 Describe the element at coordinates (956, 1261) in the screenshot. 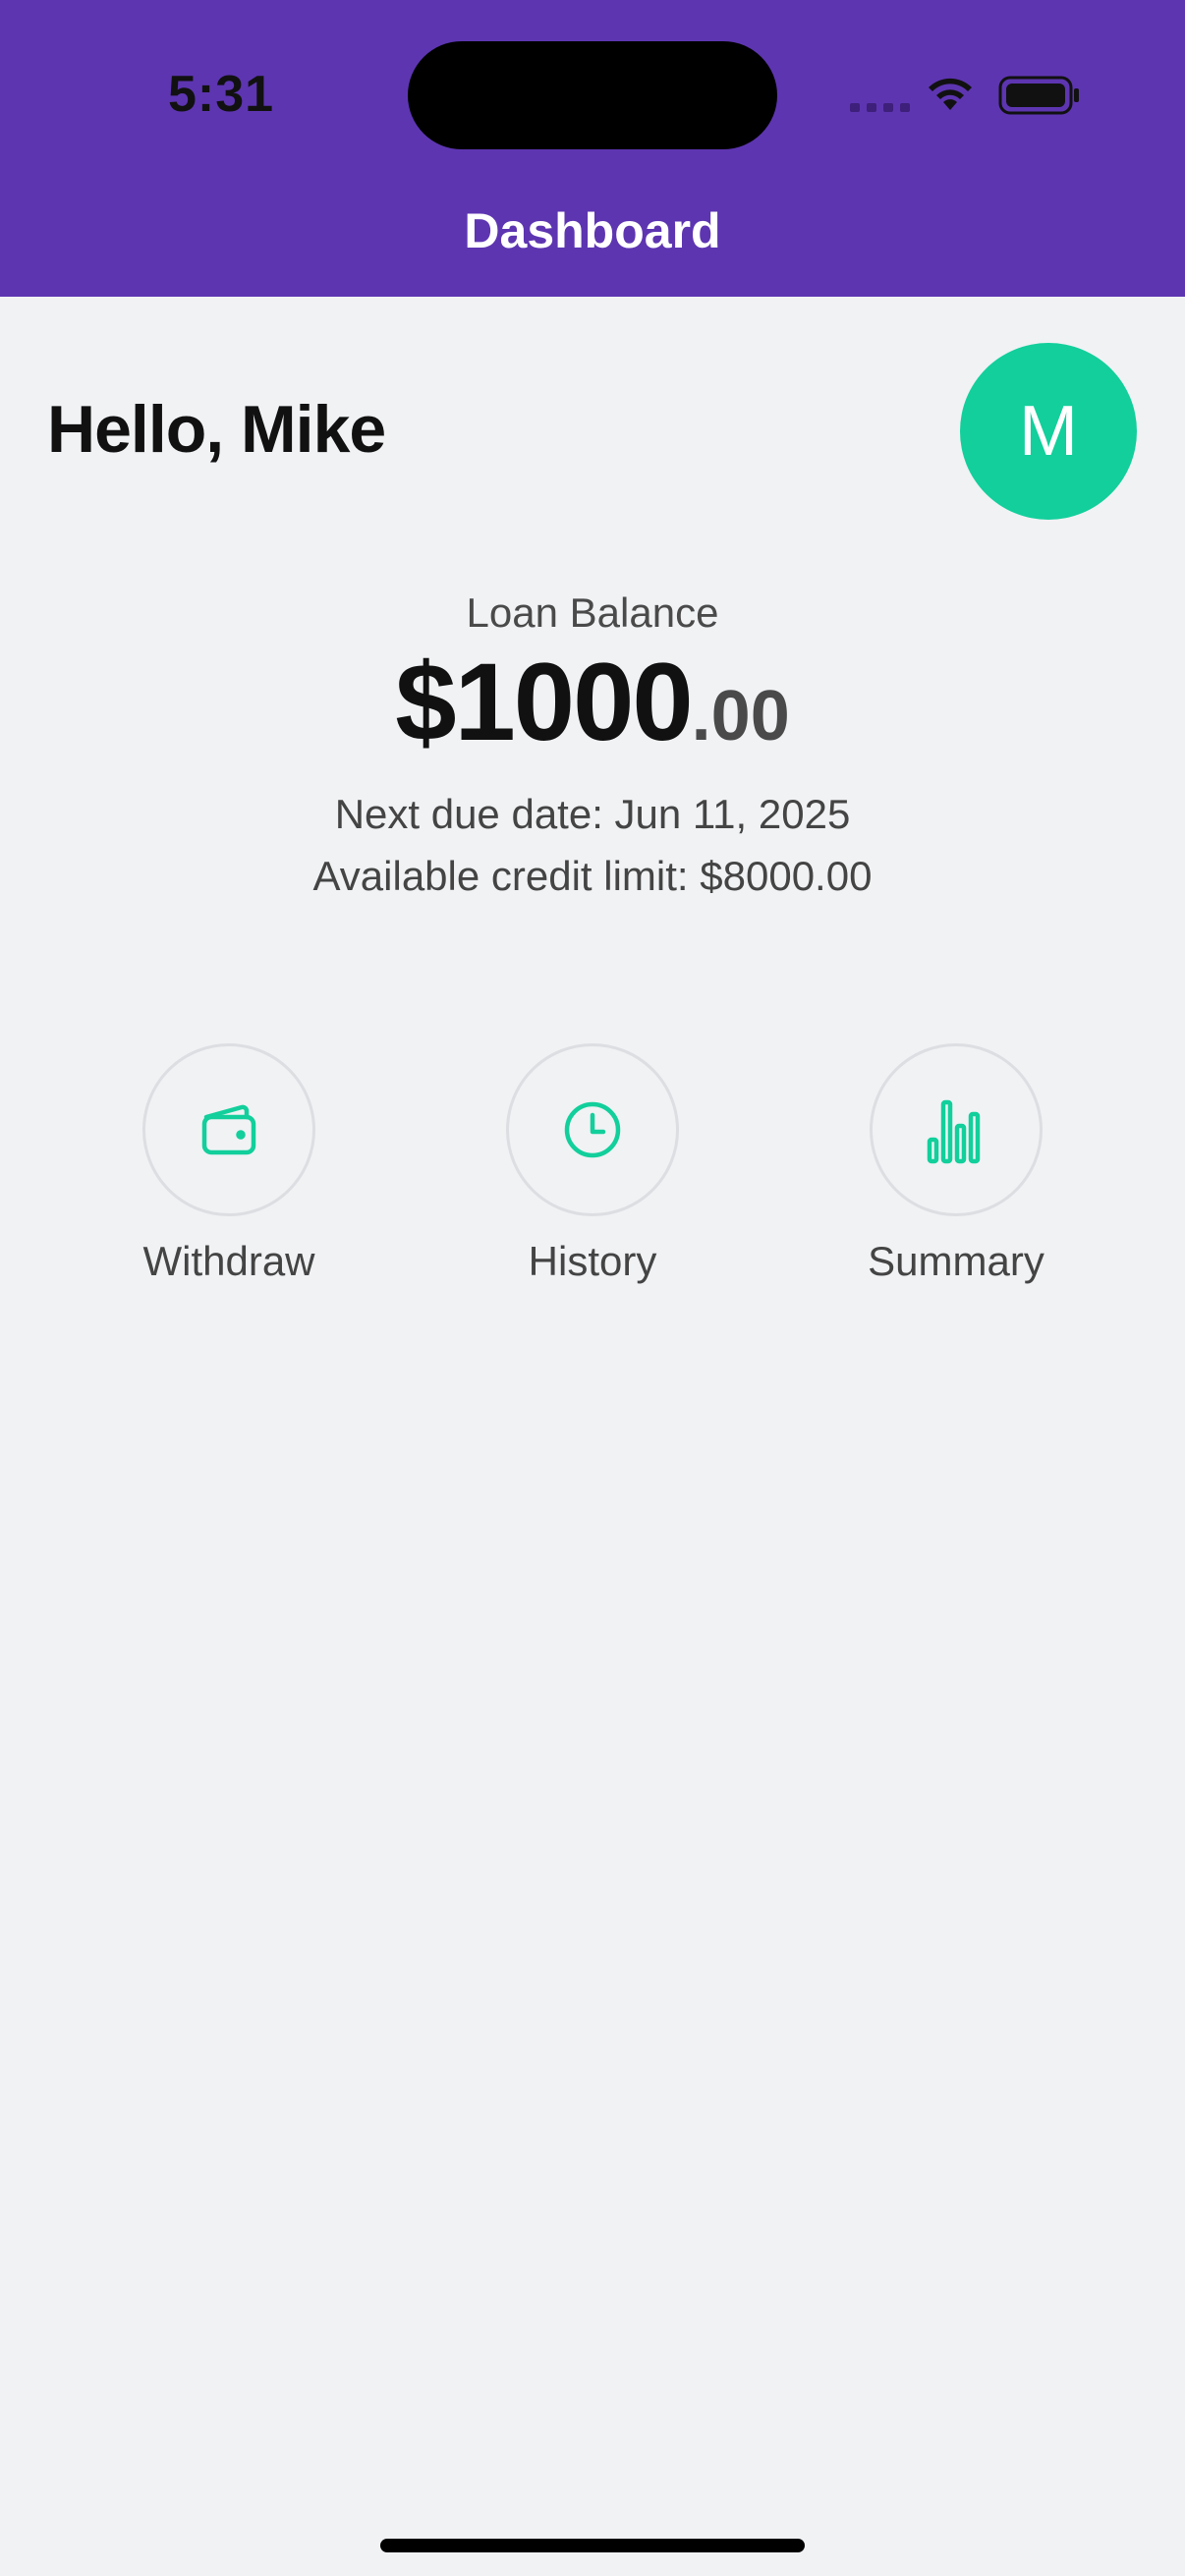

I see `summary-label: Summary` at that location.